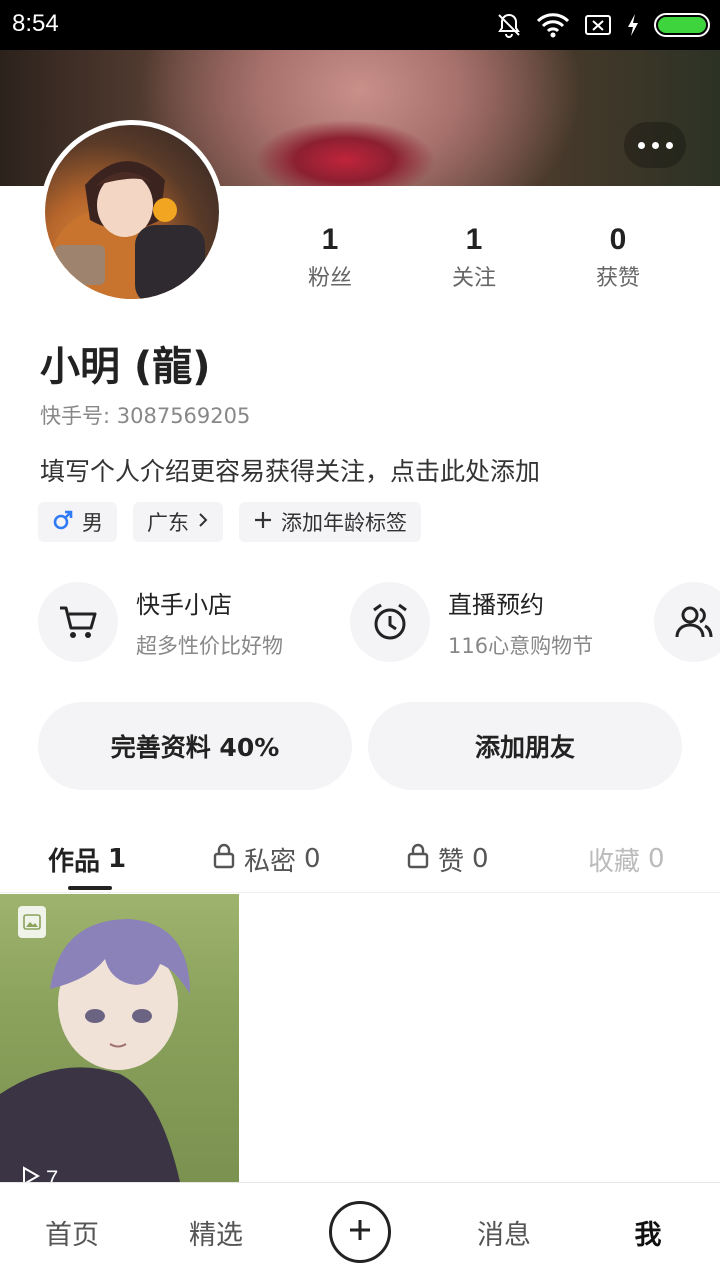 The width and height of the screenshot is (720, 1280). Describe the element at coordinates (160, 622) in the screenshot. I see `shortcut-shop: 快手小店 超多性价比好物` at that location.